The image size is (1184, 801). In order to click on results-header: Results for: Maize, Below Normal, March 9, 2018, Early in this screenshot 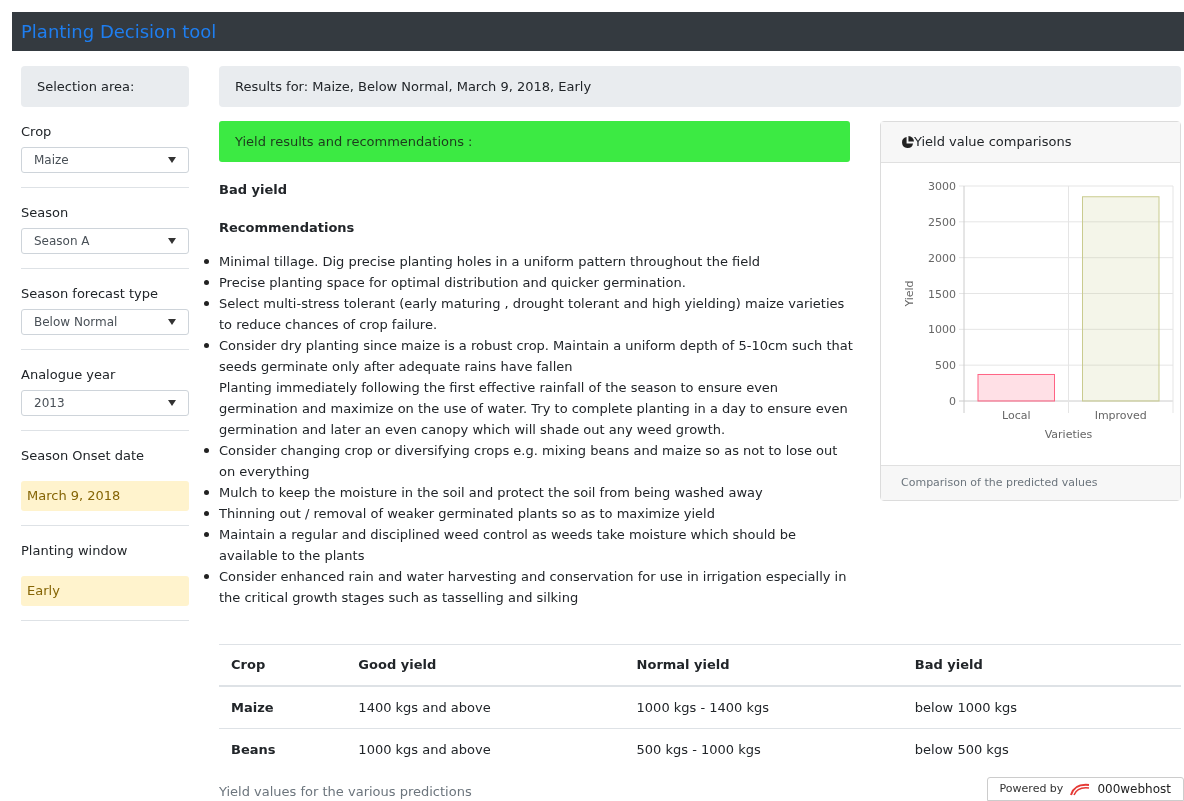, I will do `click(700, 86)`.